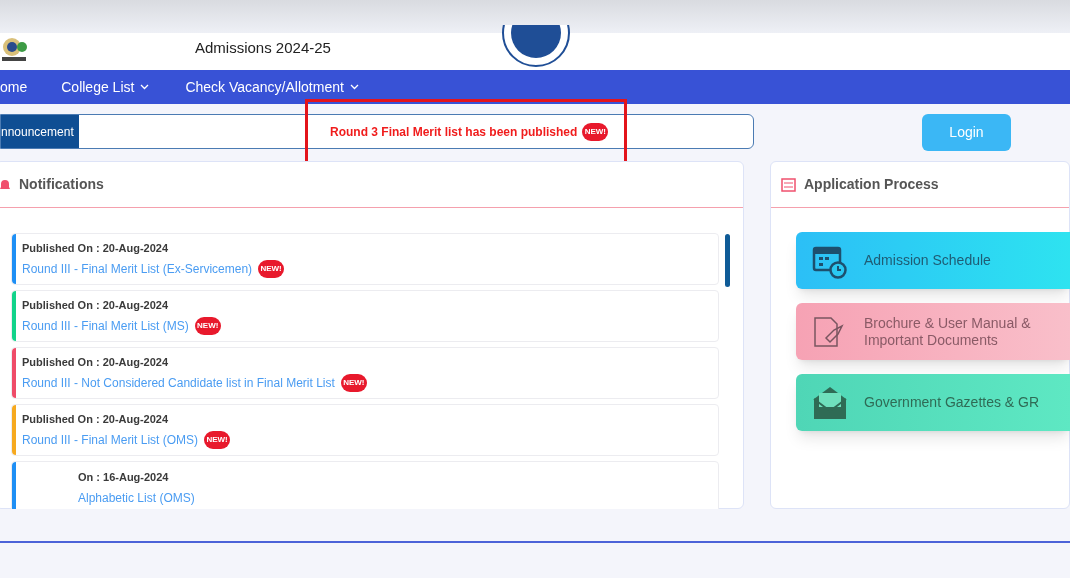 Image resolution: width=1070 pixels, height=578 pixels. What do you see at coordinates (952, 402) in the screenshot?
I see `tile-label: Government Gazettes & GR` at bounding box center [952, 402].